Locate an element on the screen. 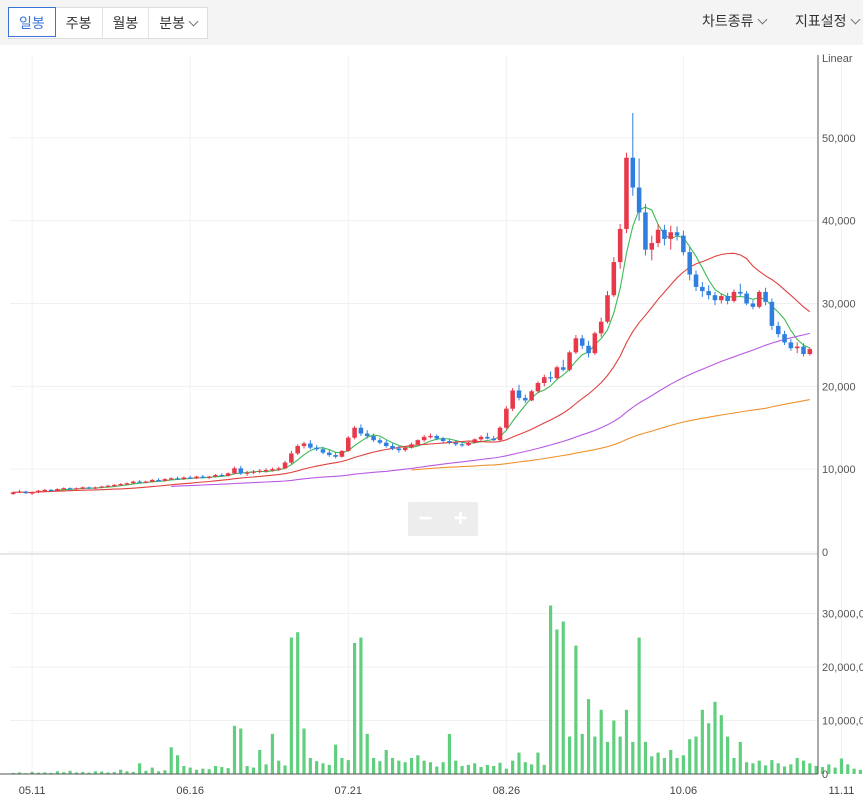  period-week-button: 주봉 is located at coordinates (79, 23).